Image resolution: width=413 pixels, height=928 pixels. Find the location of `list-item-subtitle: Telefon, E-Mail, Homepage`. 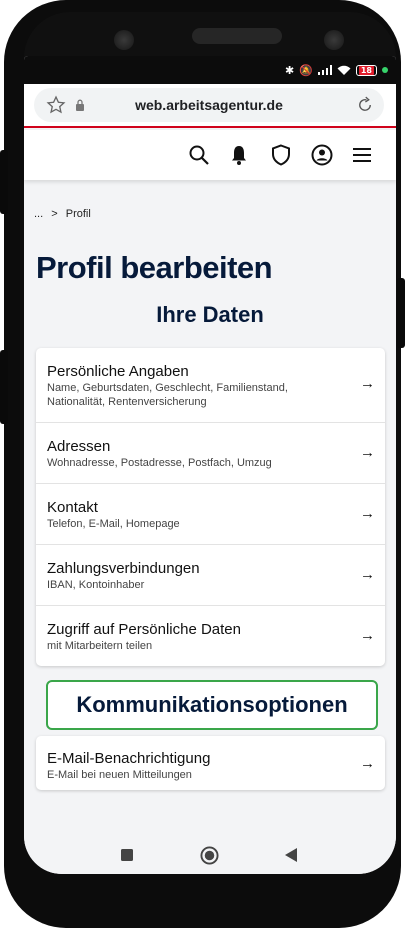

list-item-subtitle: Telefon, E-Mail, Homepage is located at coordinates (113, 524).